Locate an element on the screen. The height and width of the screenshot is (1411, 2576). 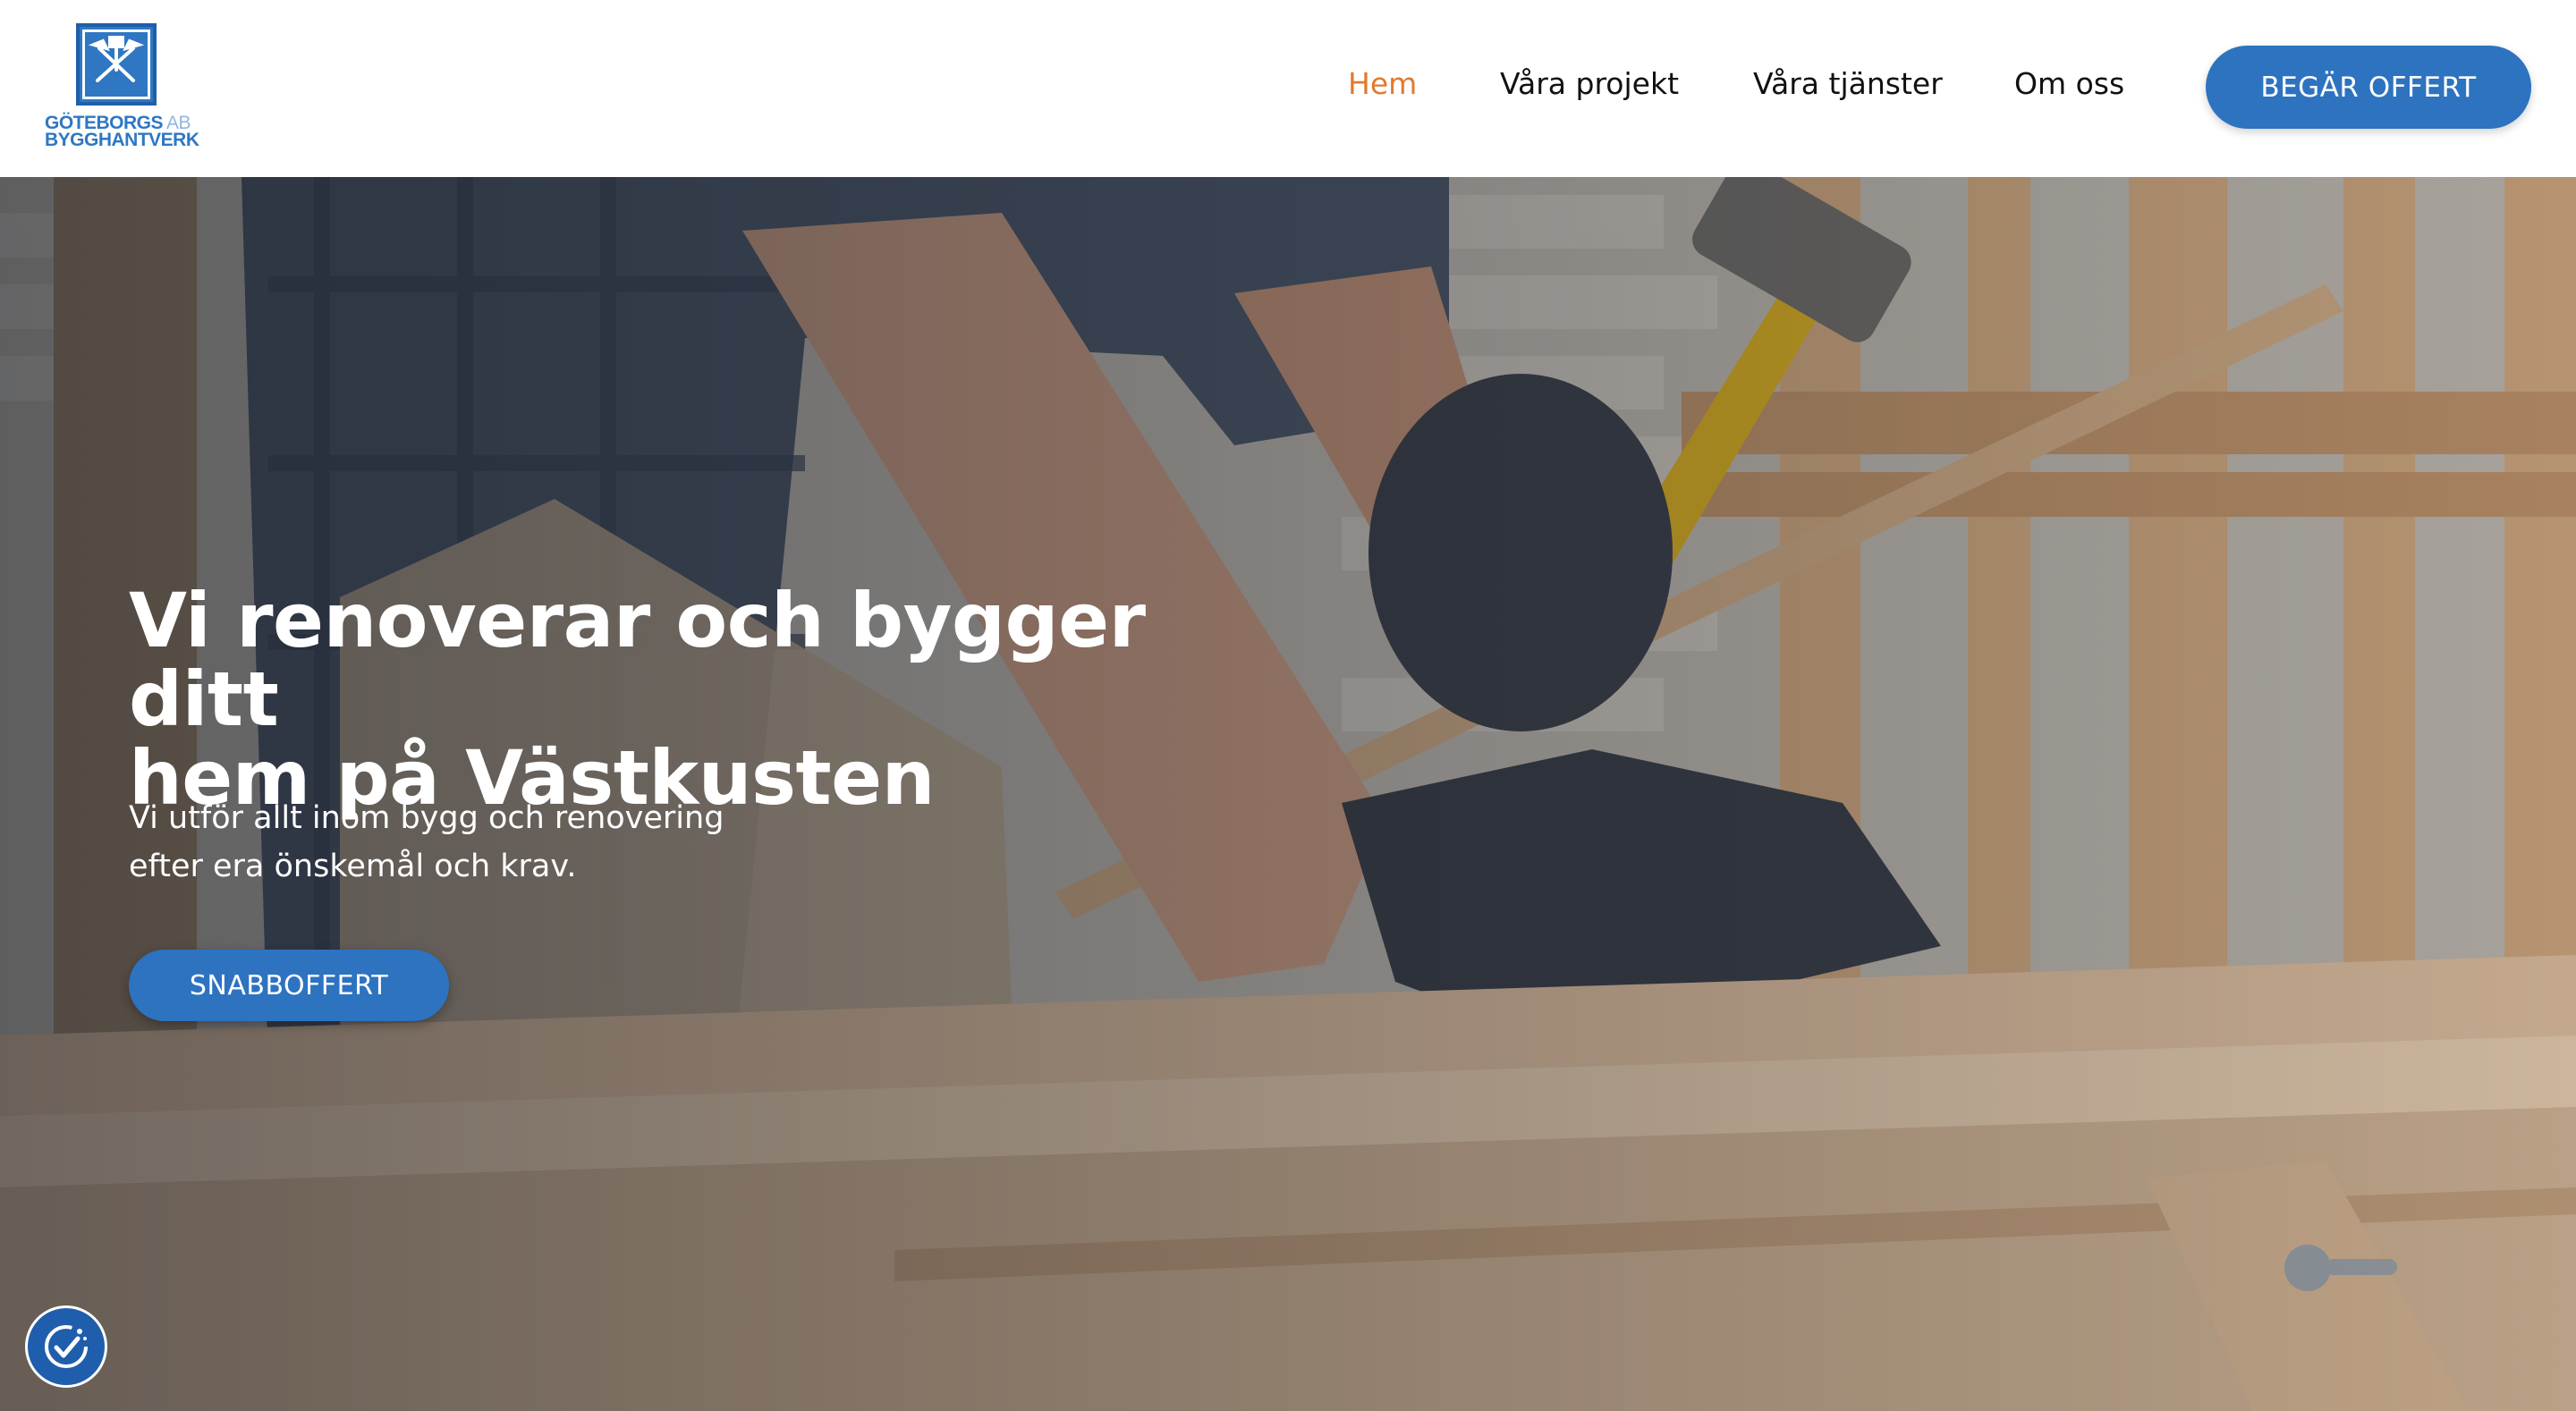
accessibility-button is located at coordinates (66, 1346).